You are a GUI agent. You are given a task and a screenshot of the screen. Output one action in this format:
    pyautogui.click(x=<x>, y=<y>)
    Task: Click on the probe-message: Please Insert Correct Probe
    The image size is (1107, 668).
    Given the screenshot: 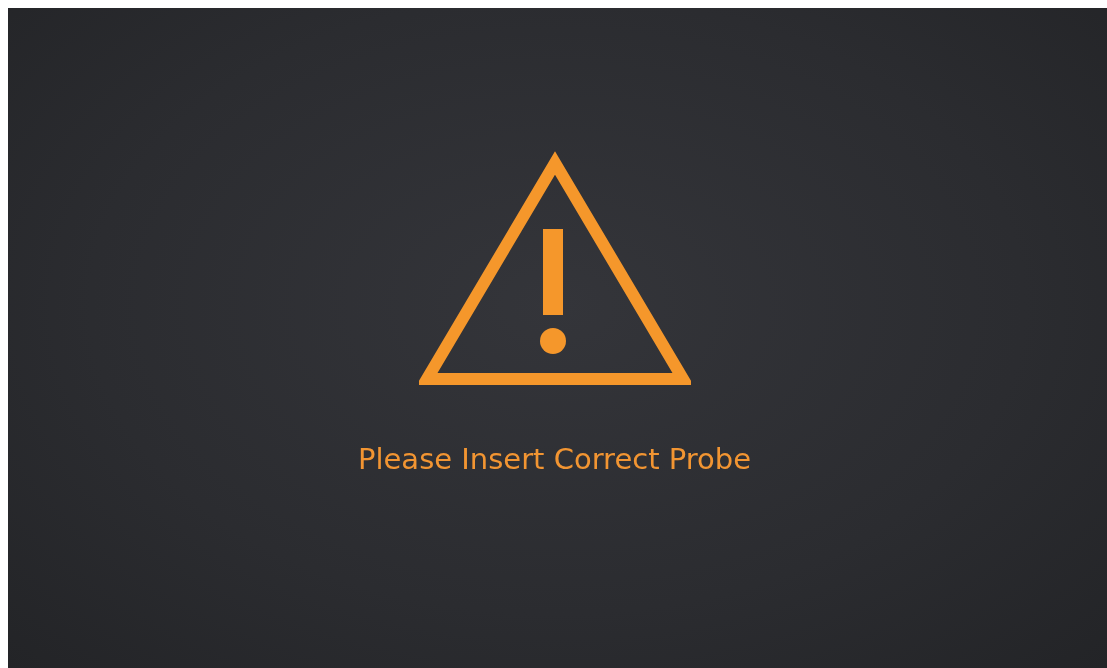 What is the action you would take?
    pyautogui.click(x=554, y=459)
    